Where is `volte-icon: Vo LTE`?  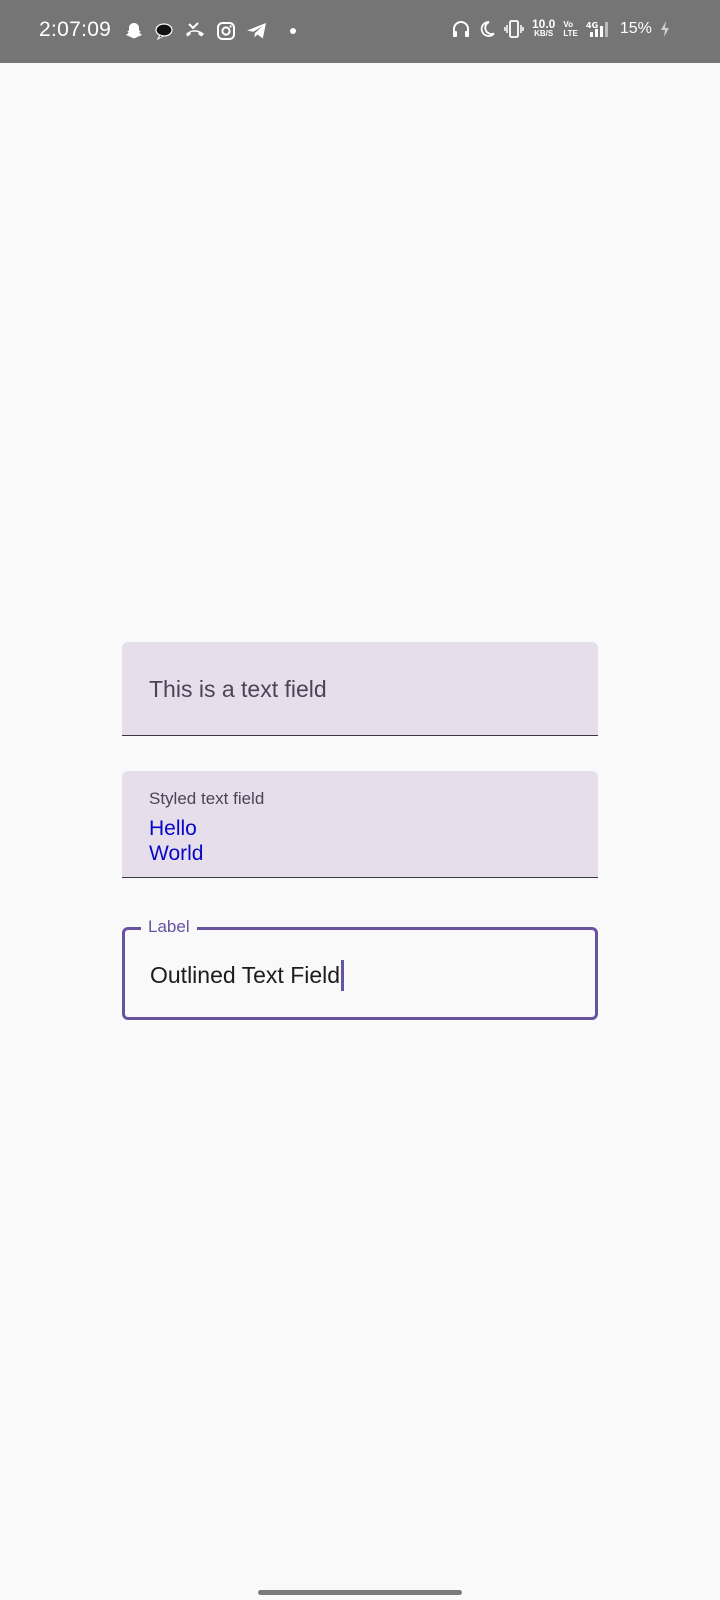 volte-icon: Vo LTE is located at coordinates (570, 29).